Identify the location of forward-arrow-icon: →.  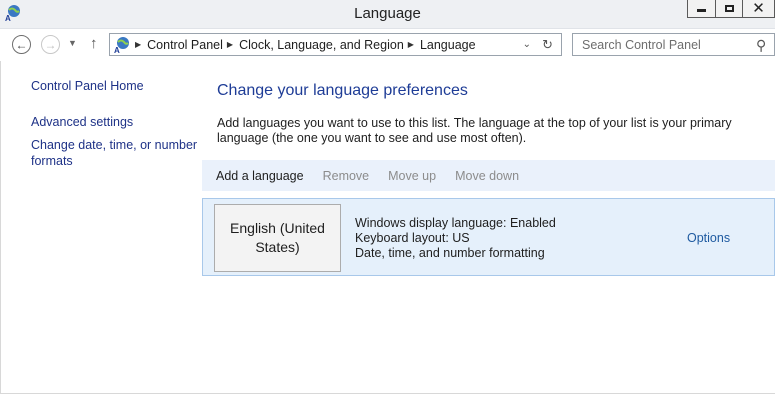
(50, 44).